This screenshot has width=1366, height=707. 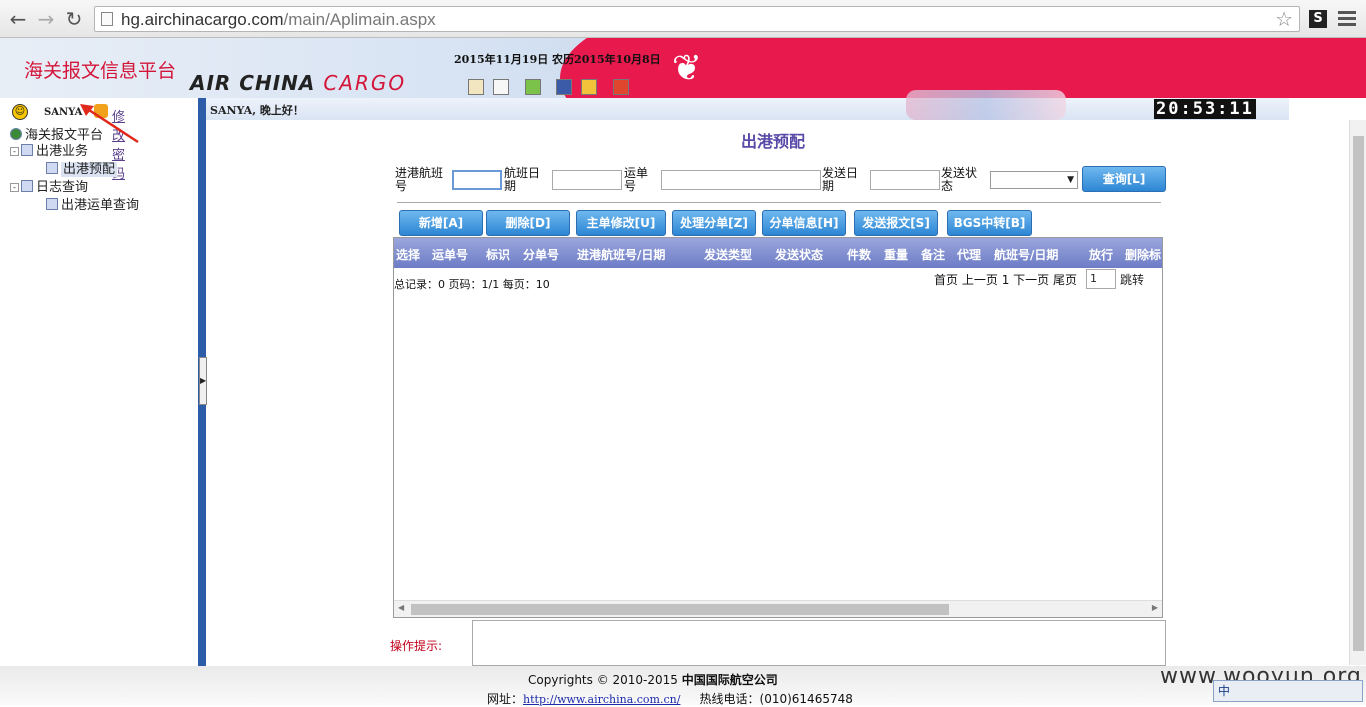 I want to click on col-header: 分单号, so click(x=541, y=254).